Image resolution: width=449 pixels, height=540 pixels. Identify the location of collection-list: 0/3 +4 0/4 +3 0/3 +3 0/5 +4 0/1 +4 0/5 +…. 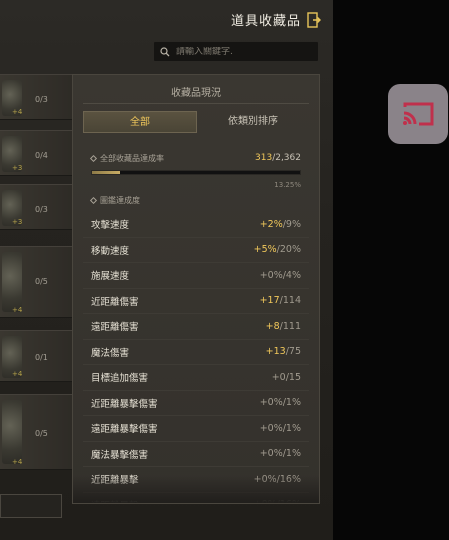
(36, 299).